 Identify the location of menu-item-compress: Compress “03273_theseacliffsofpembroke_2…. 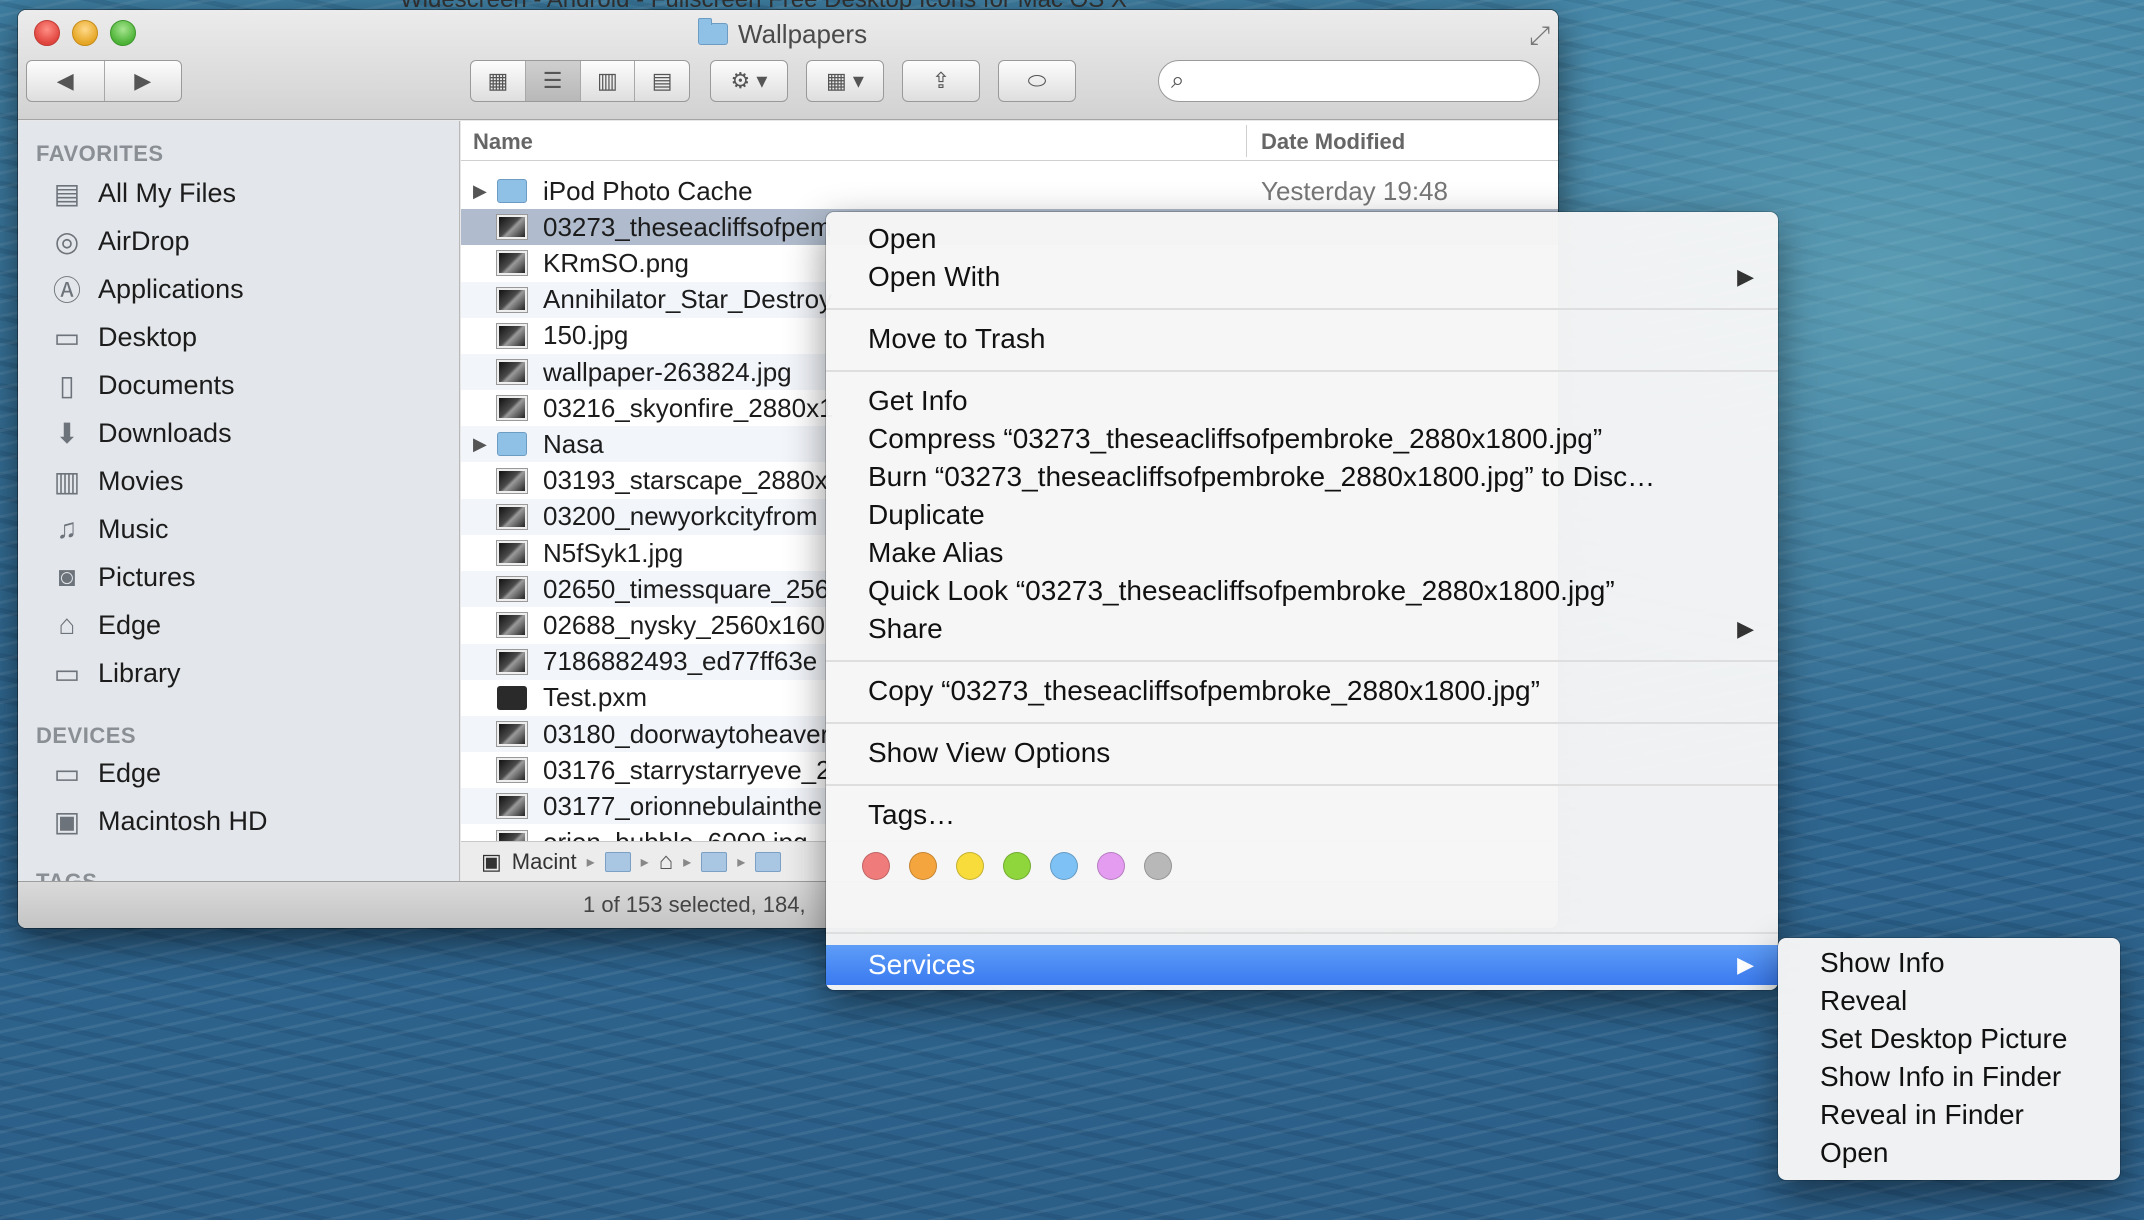
(1235, 439).